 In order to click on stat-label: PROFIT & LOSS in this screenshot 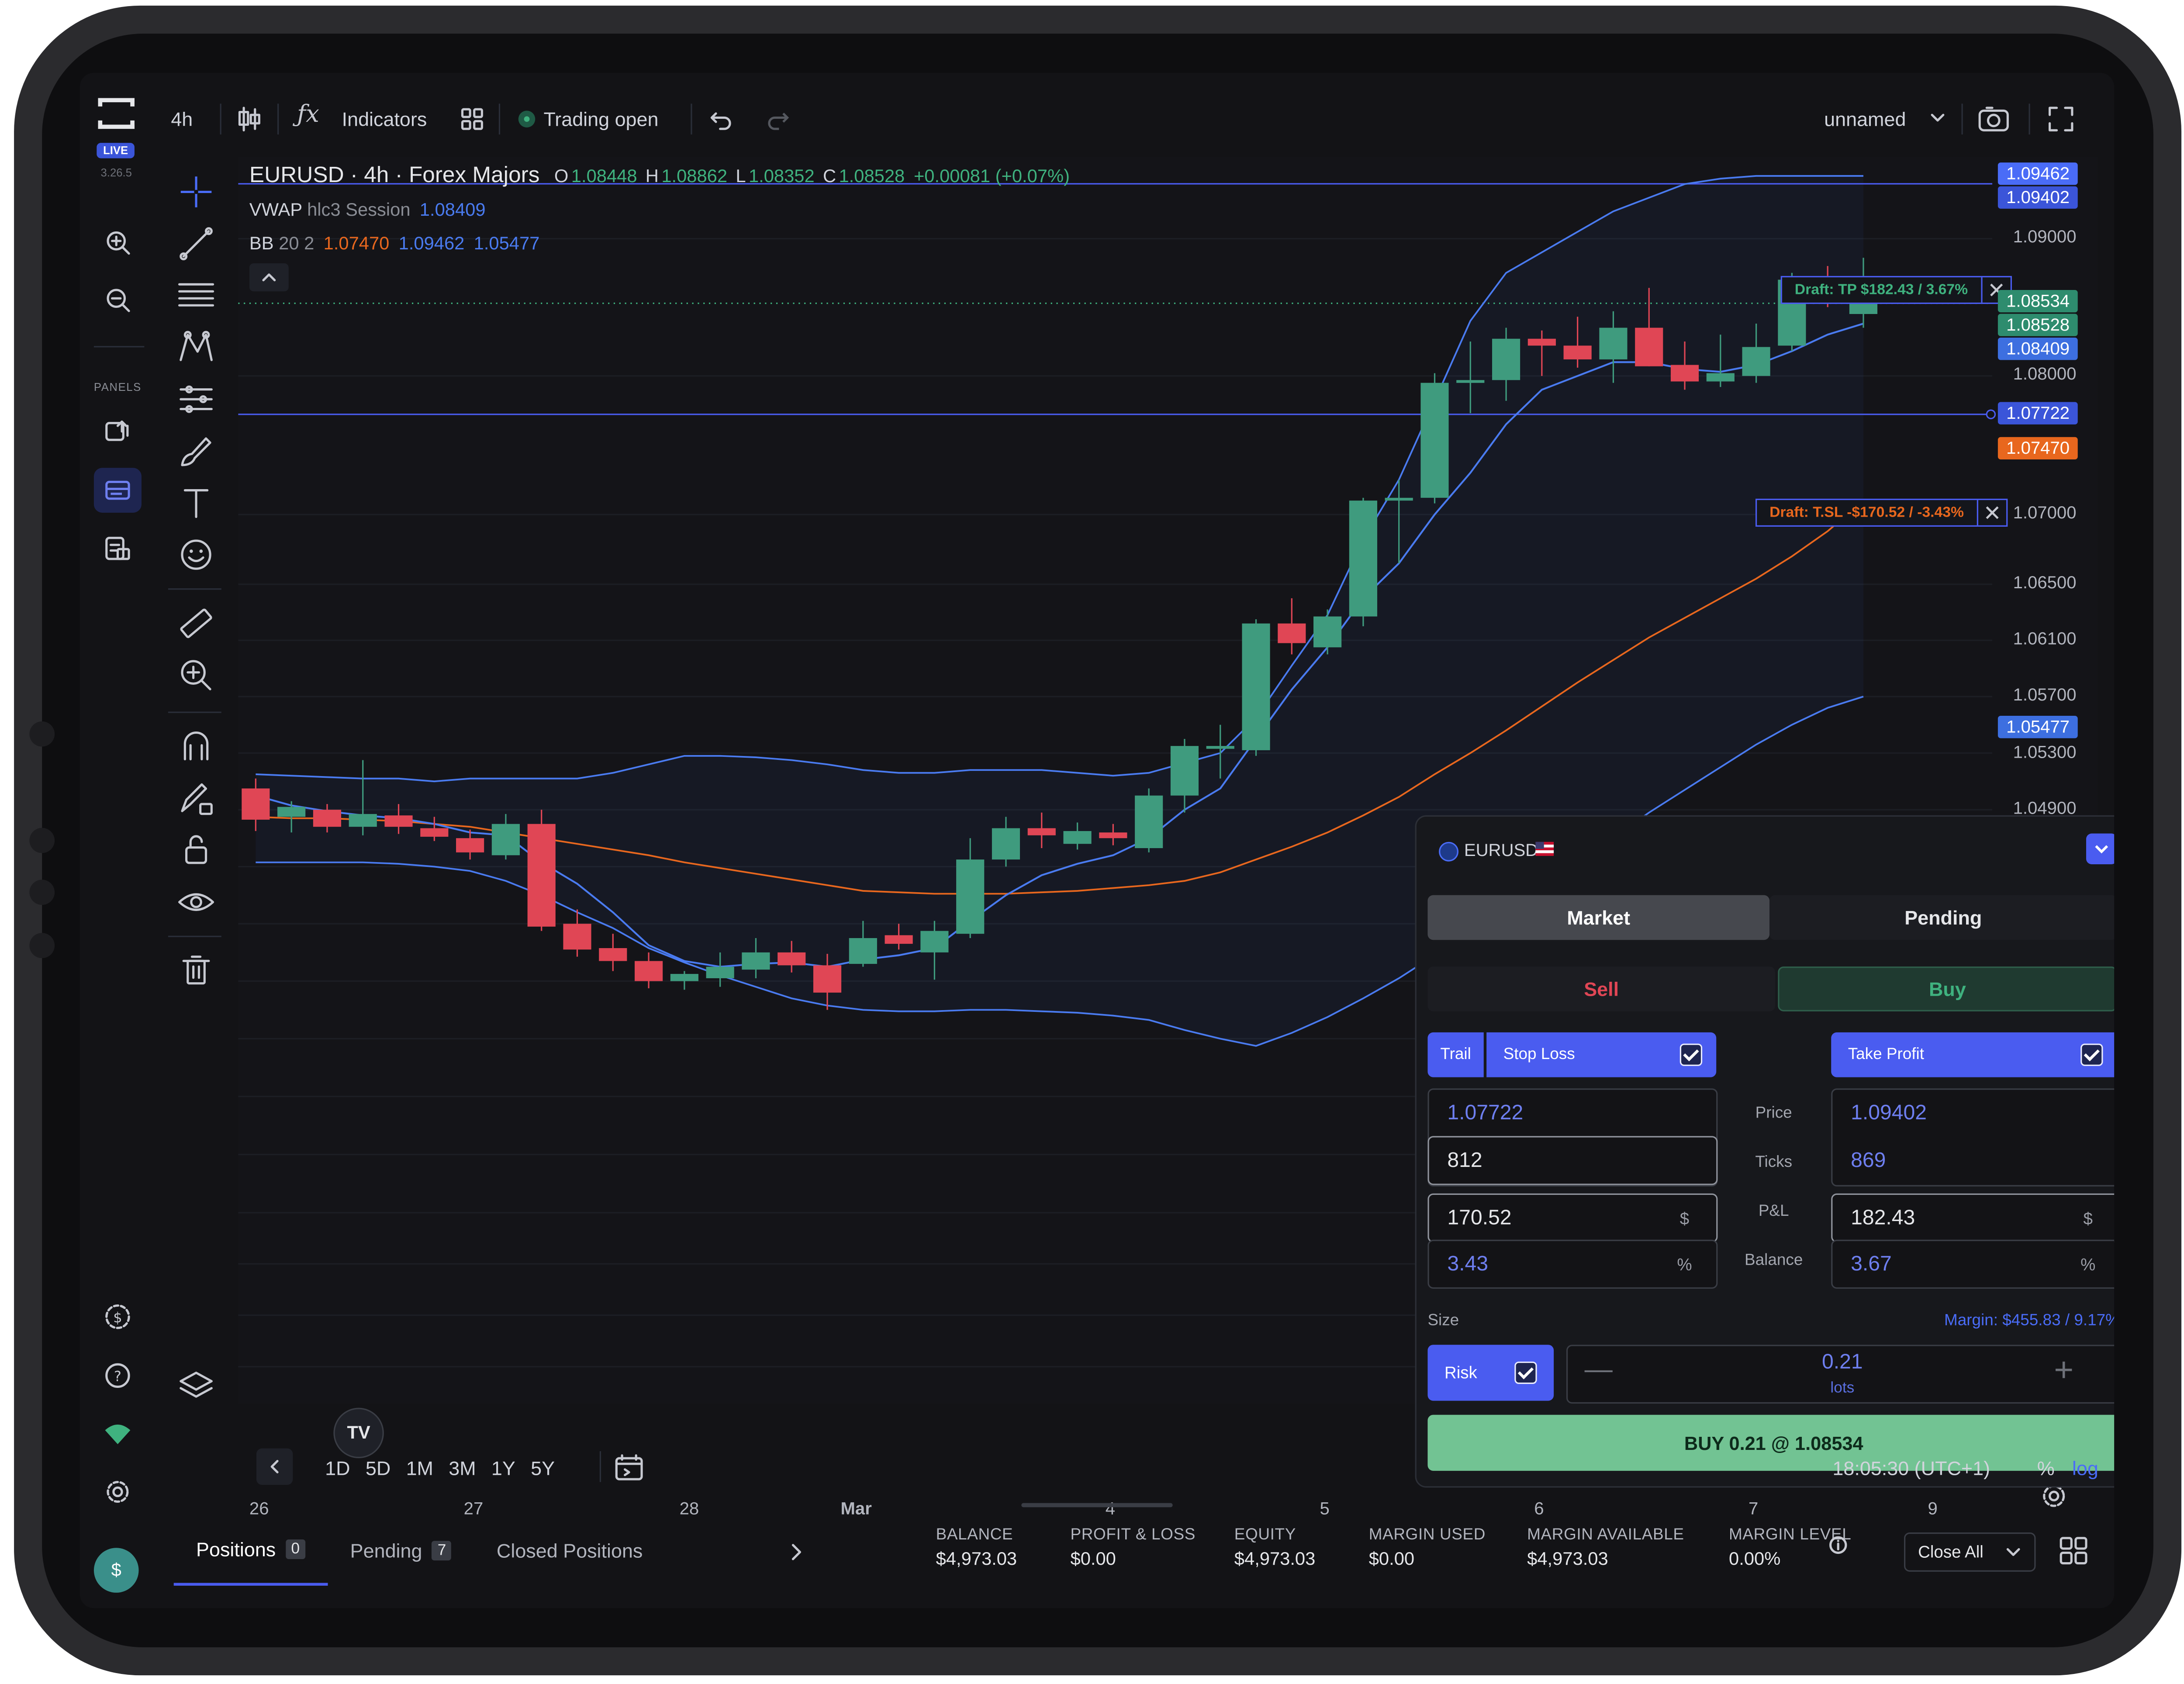, I will do `click(1133, 1535)`.